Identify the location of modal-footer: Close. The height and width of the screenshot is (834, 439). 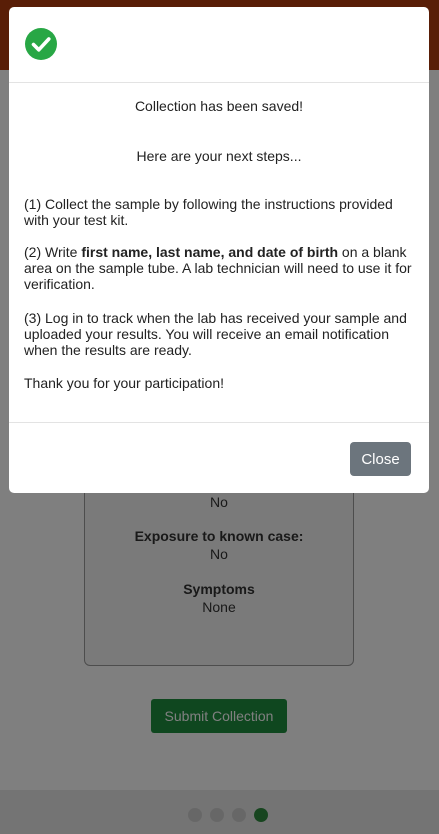
(219, 457).